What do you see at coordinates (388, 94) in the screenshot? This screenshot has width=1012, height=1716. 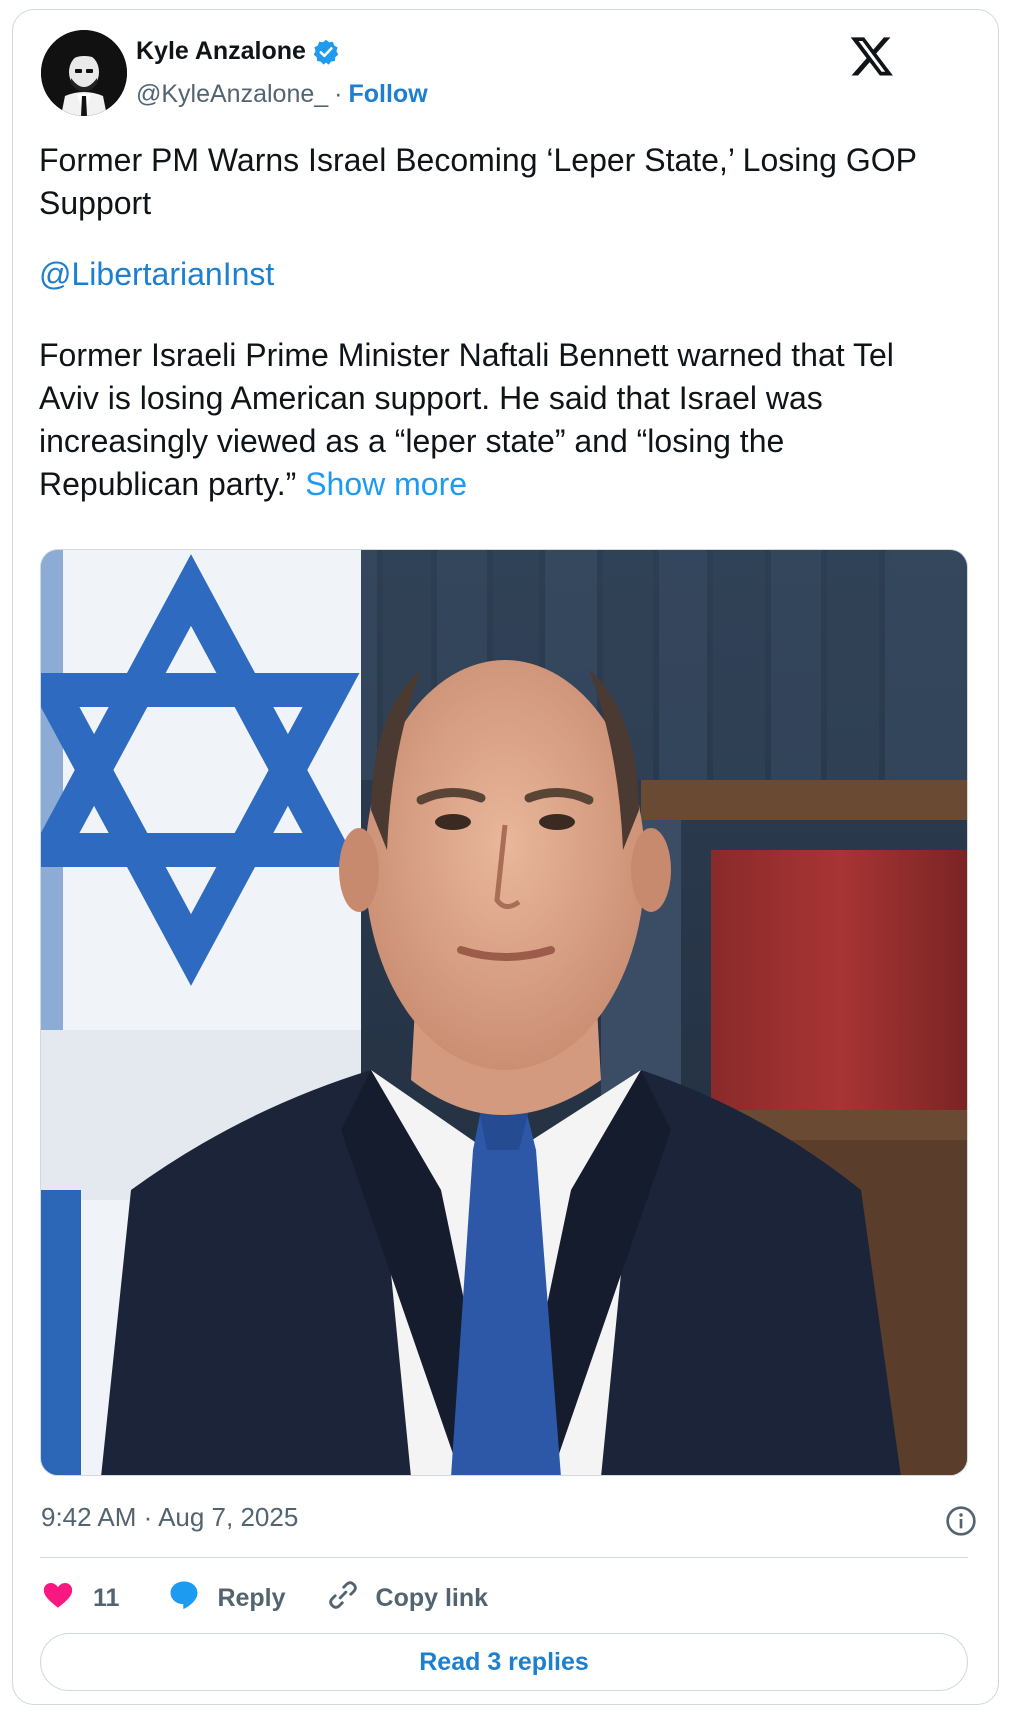 I see `follow-button: Follow` at bounding box center [388, 94].